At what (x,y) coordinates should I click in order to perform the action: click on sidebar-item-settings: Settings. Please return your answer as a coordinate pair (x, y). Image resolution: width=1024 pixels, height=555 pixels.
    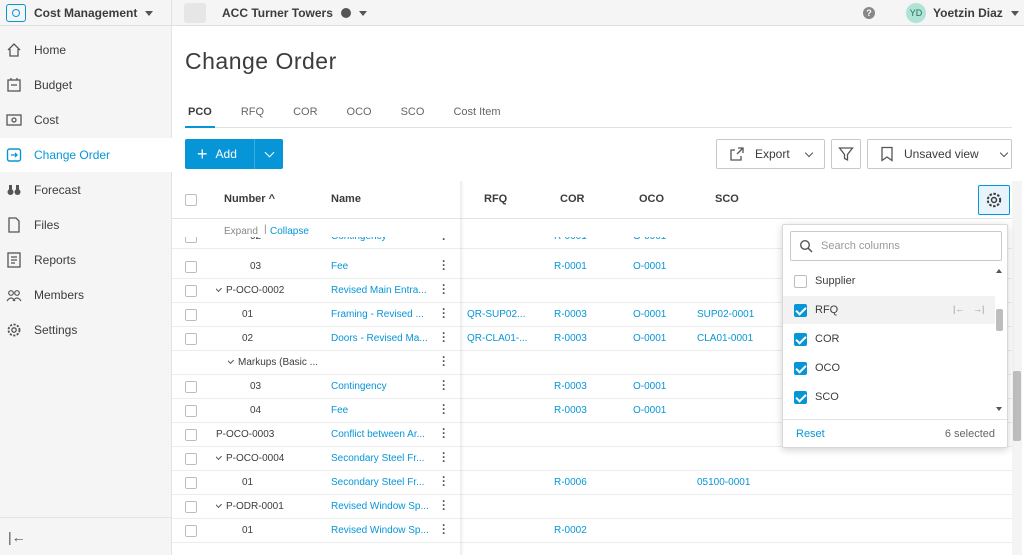
    Looking at the image, I should click on (86, 330).